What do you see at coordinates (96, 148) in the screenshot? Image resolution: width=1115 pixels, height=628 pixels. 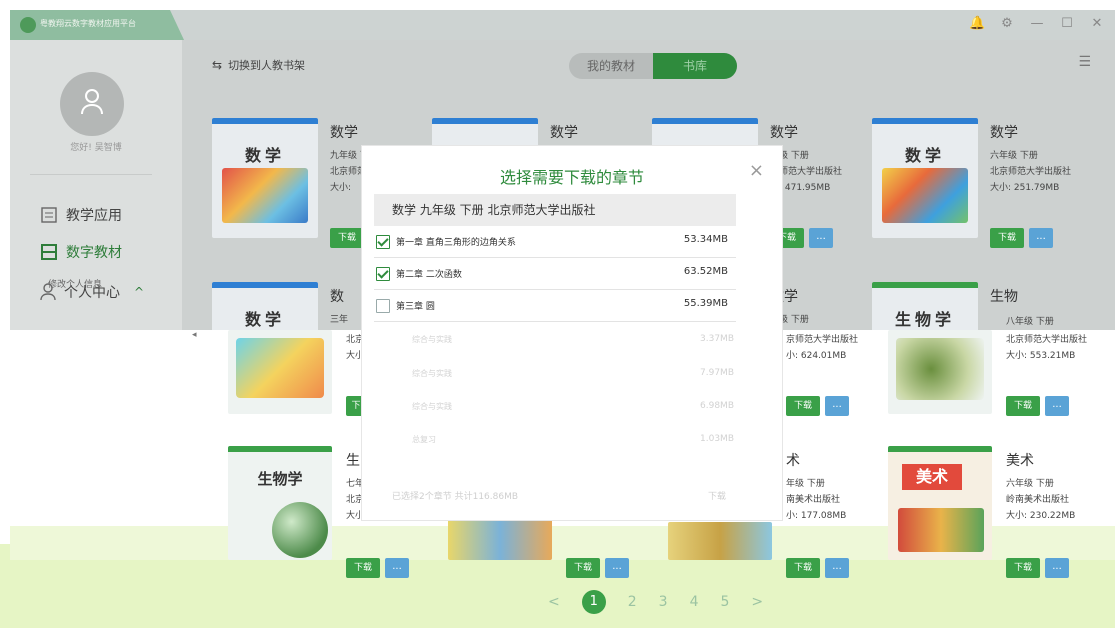 I see `greeting: 您好! 吴智博` at bounding box center [96, 148].